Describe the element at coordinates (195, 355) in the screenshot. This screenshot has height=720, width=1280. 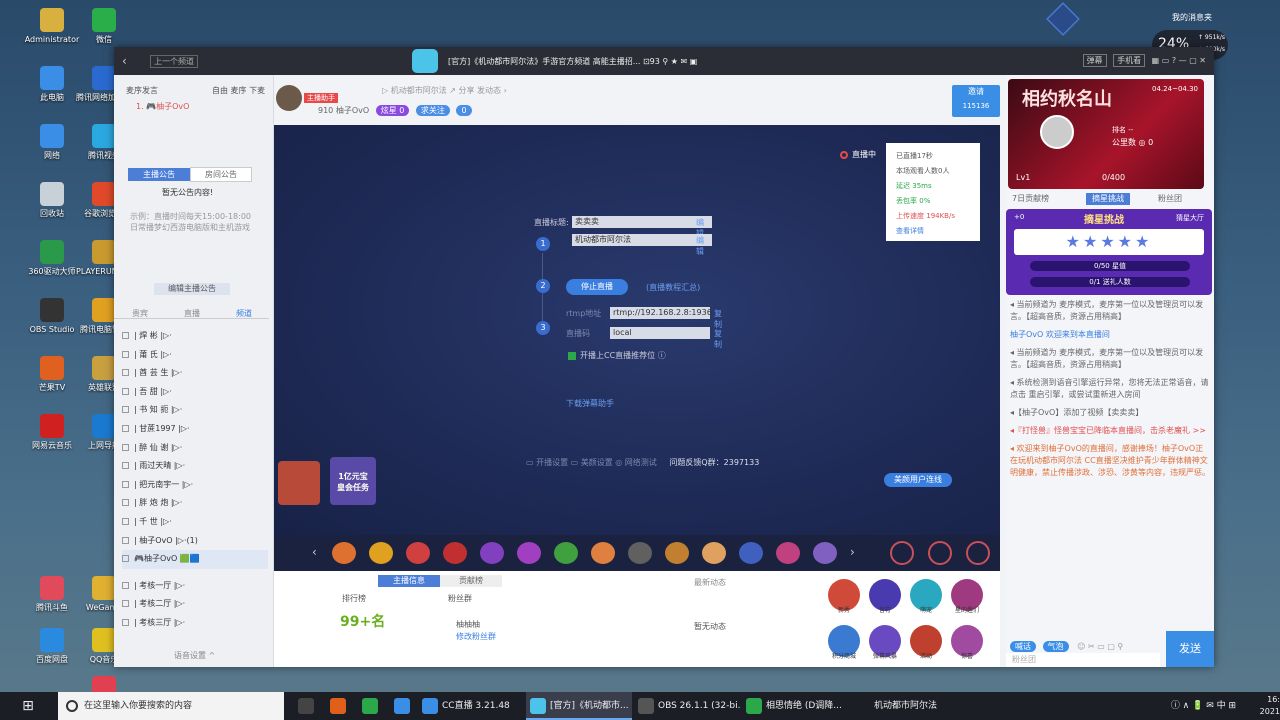
I see `channel-row: | 莆 氏 |▷·` at that location.